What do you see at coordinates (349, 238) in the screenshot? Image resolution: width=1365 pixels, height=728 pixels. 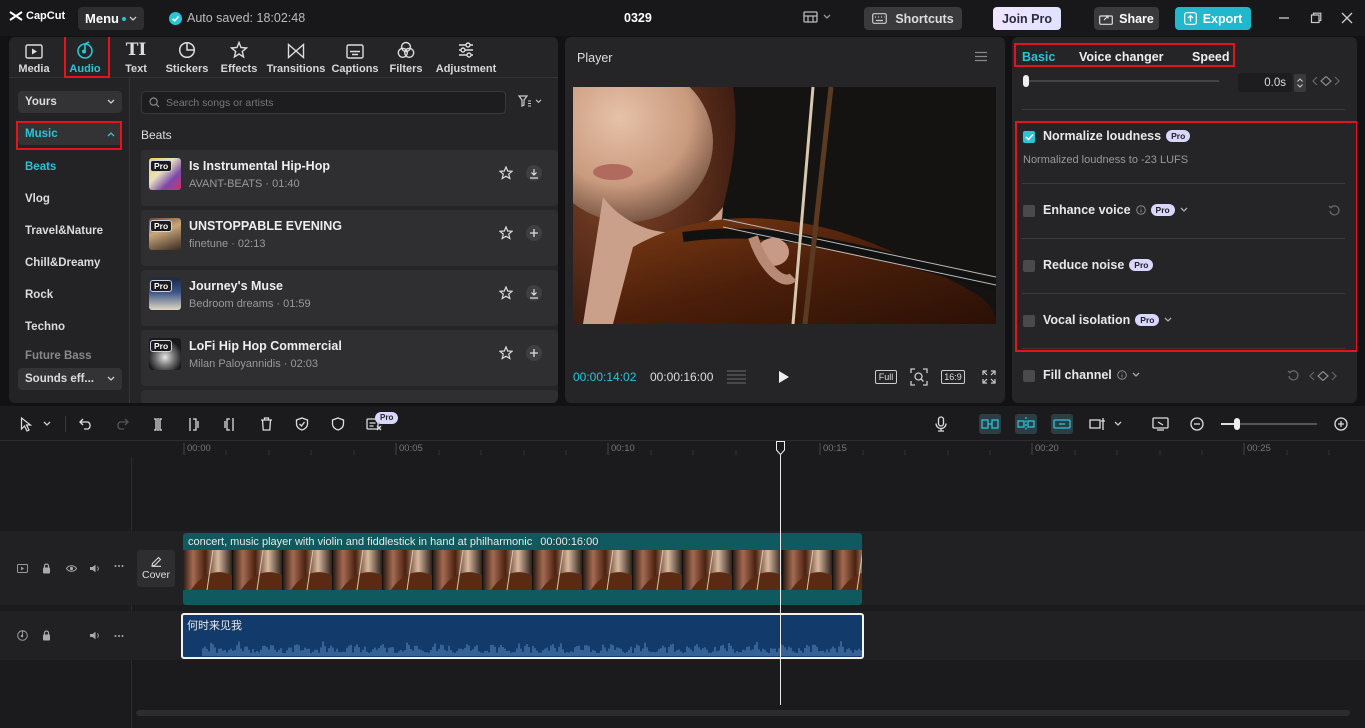 I see `list-item: Pro UNSTOPPABLE EVENING finetune · 02:13` at bounding box center [349, 238].